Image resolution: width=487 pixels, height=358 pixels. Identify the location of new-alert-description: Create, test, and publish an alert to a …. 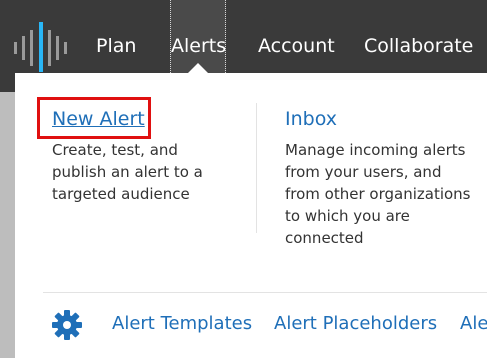
(127, 172).